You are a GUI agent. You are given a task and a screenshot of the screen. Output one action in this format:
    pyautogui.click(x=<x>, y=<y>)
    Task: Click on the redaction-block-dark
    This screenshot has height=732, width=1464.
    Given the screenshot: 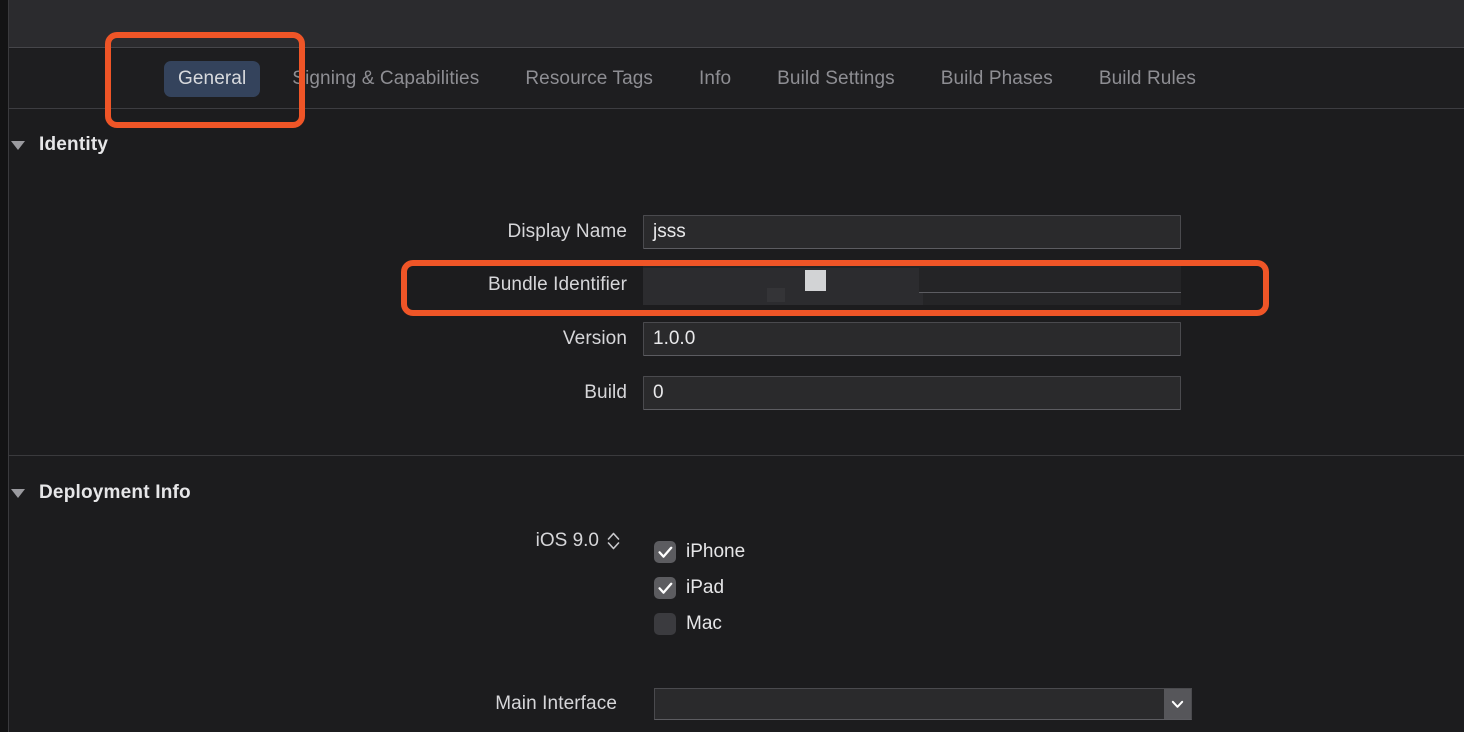 What is the action you would take?
    pyautogui.click(x=776, y=295)
    